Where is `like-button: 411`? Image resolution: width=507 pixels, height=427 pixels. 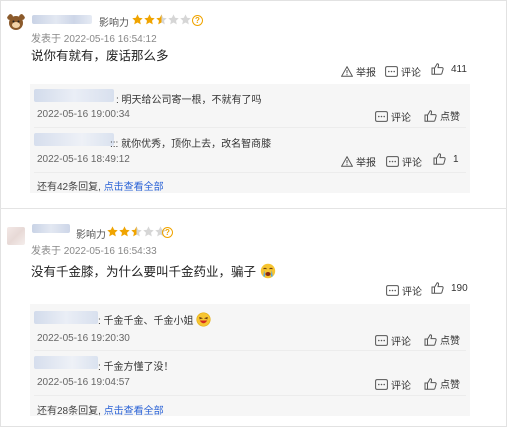
like-button: 411 is located at coordinates (449, 69).